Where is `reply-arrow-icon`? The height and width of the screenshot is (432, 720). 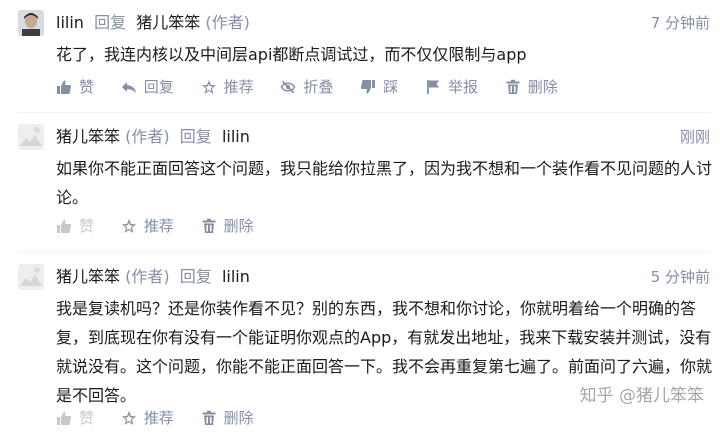 reply-arrow-icon is located at coordinates (128, 87).